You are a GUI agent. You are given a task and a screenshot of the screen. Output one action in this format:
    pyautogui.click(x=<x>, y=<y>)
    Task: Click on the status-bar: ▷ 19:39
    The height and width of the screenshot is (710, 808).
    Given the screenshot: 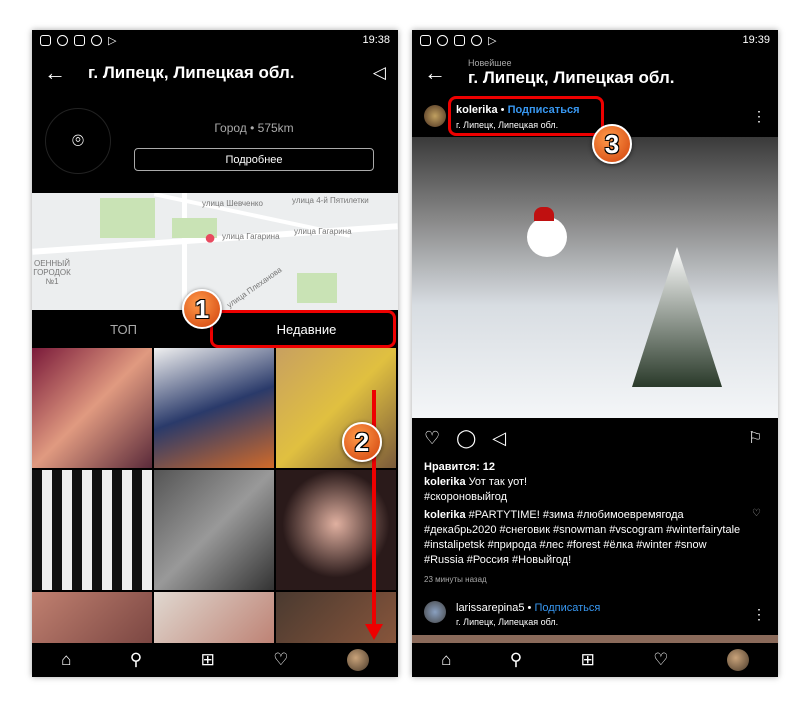 What is the action you would take?
    pyautogui.click(x=595, y=40)
    